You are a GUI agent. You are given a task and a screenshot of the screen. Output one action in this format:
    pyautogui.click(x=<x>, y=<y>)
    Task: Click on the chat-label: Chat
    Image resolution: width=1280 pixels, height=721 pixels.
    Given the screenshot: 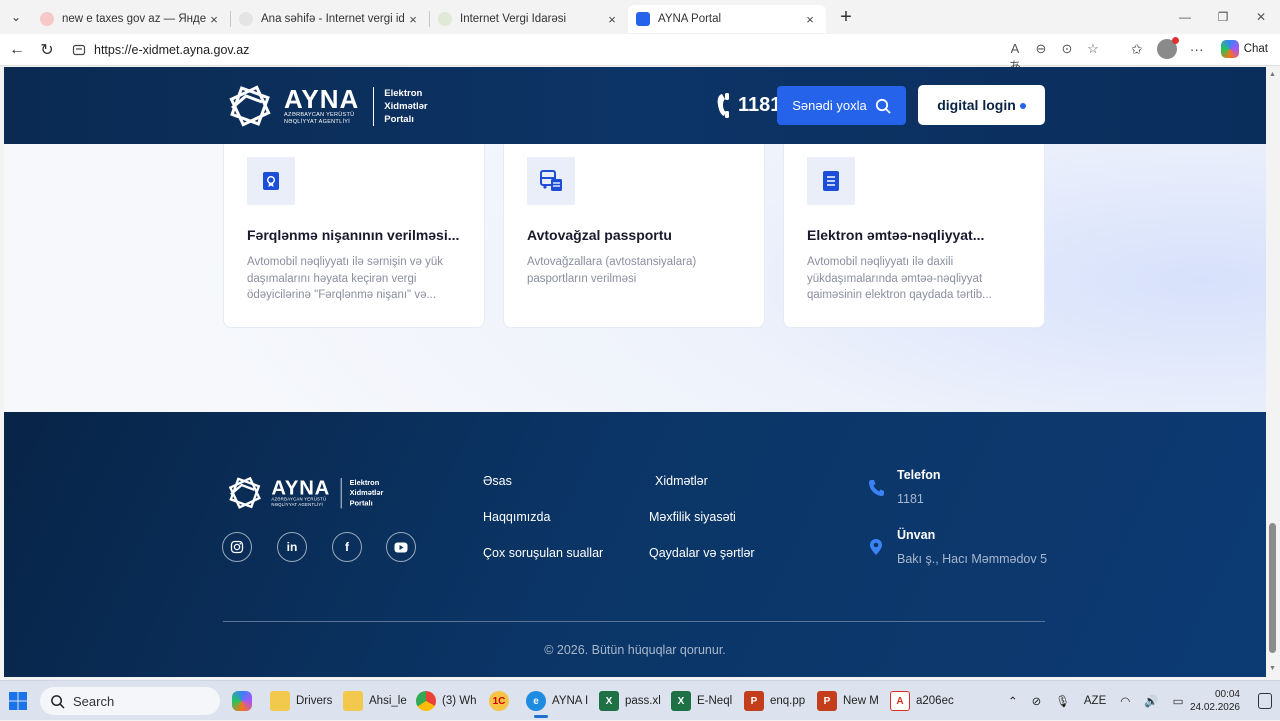 What is the action you would take?
    pyautogui.click(x=1255, y=49)
    